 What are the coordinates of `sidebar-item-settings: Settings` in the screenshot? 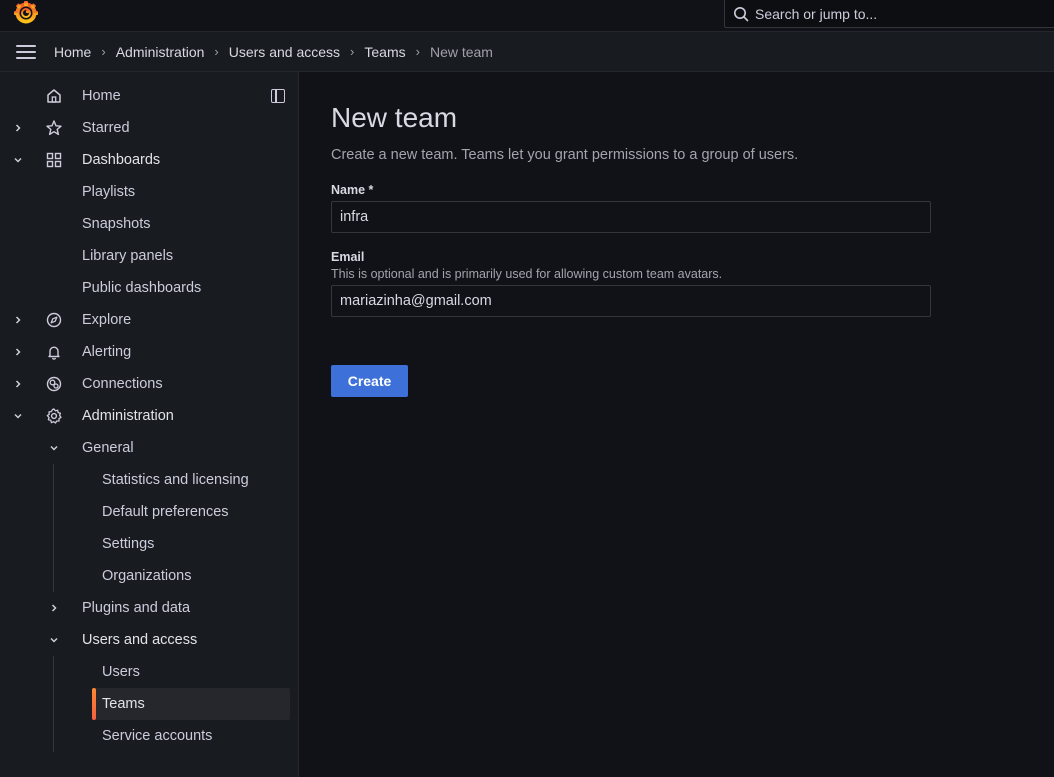 It's located at (128, 544).